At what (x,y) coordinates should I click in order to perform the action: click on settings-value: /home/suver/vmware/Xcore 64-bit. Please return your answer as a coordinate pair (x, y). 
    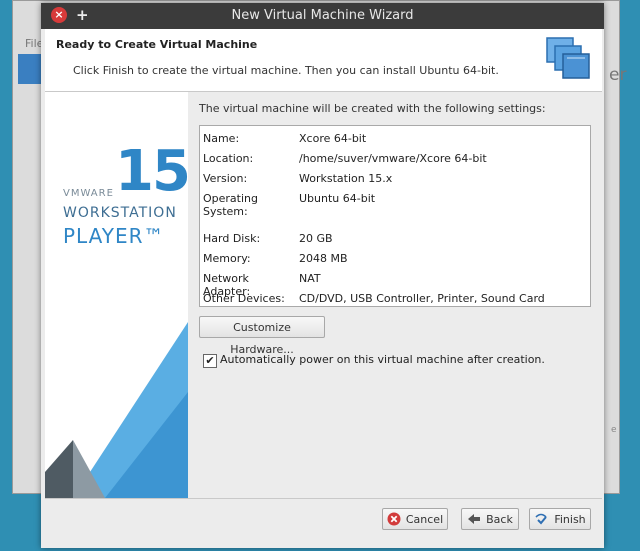
    Looking at the image, I should click on (393, 158).